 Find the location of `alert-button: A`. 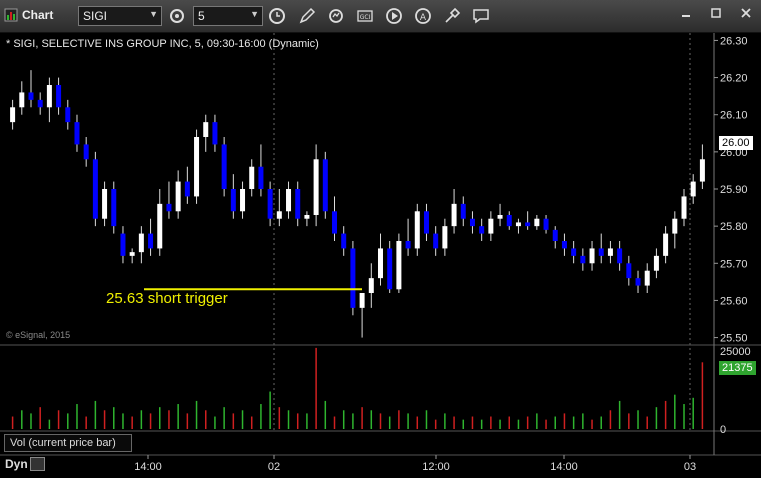

alert-button: A is located at coordinates (423, 16).